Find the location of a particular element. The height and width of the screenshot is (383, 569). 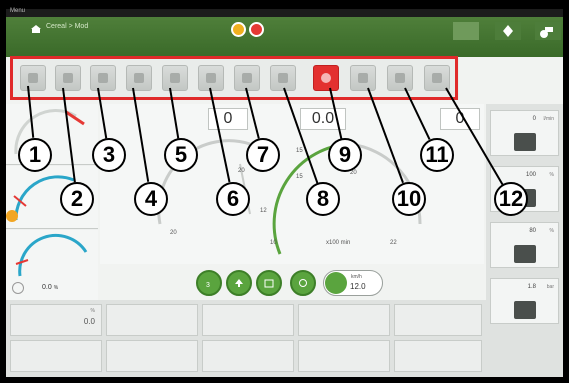

window-title: Menu is located at coordinates (18, 11).